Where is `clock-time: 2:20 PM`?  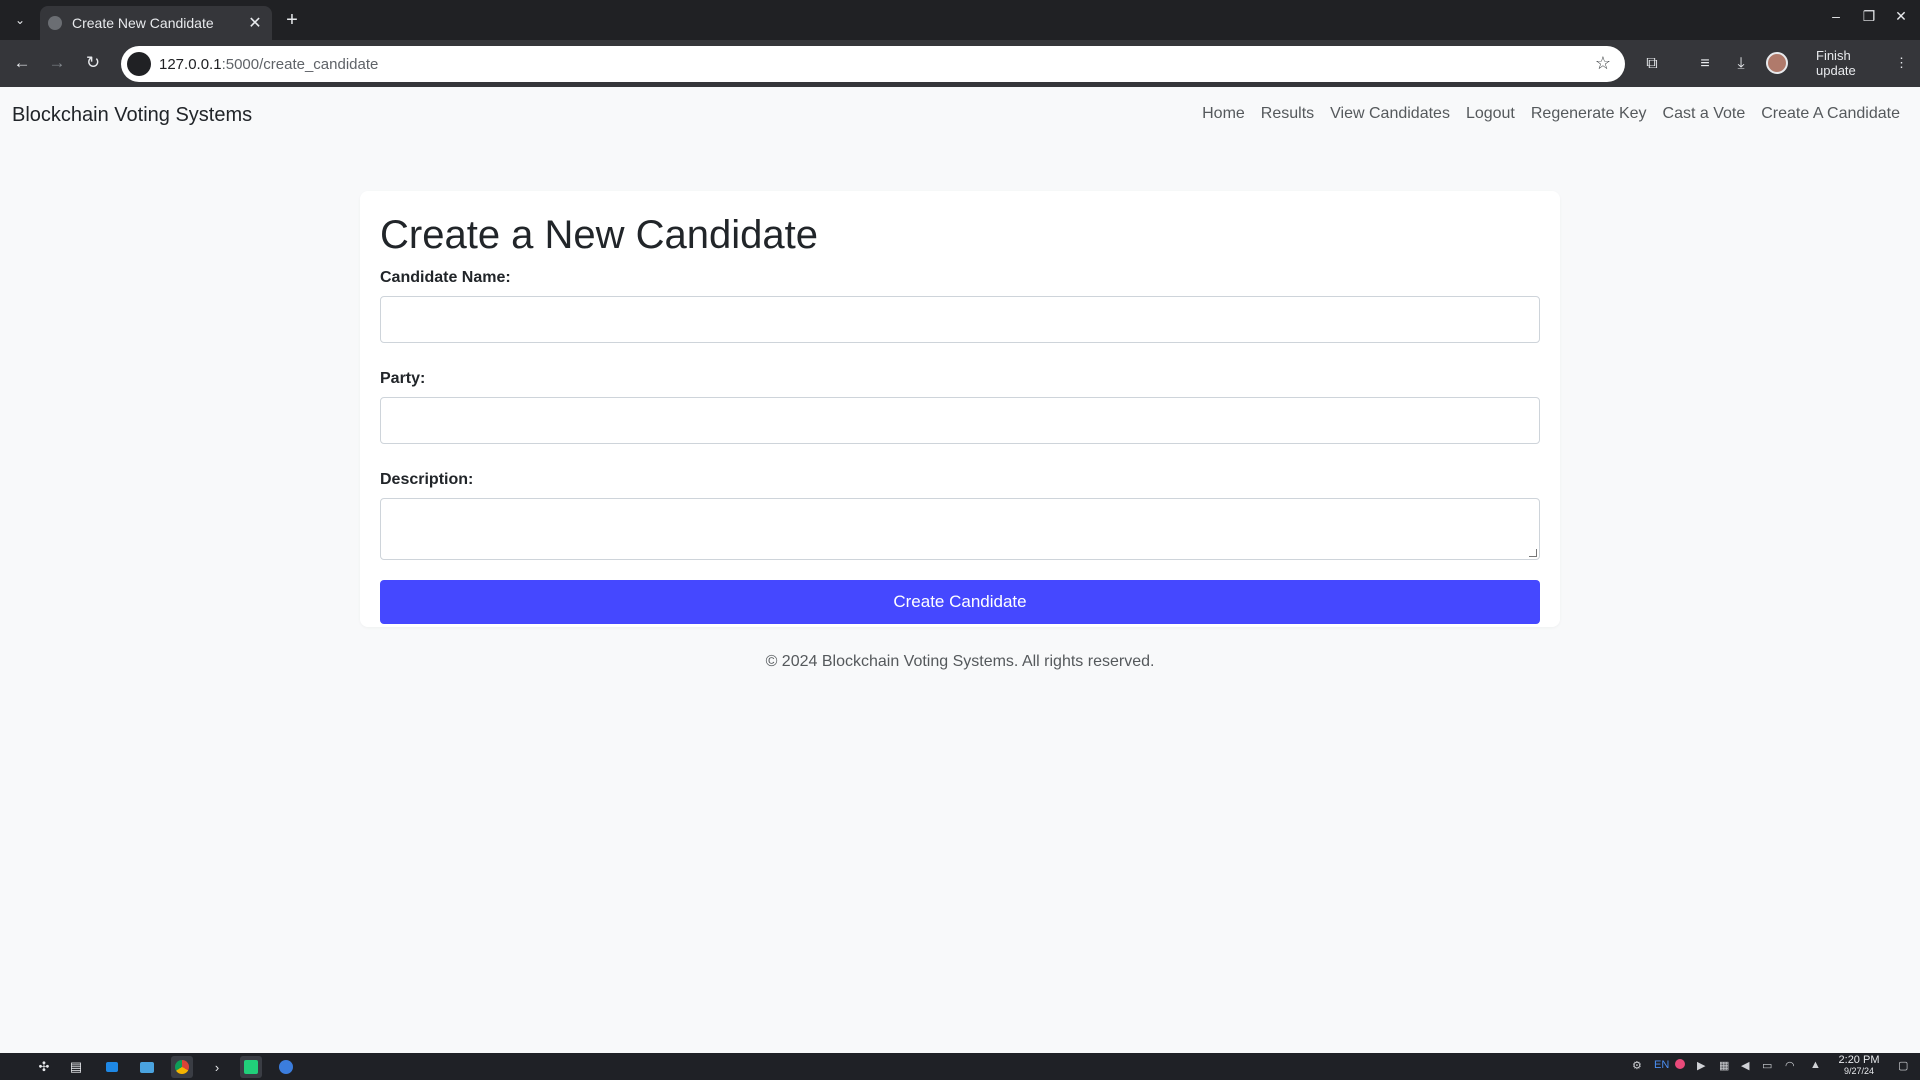 clock-time: 2:20 PM is located at coordinates (1859, 1060).